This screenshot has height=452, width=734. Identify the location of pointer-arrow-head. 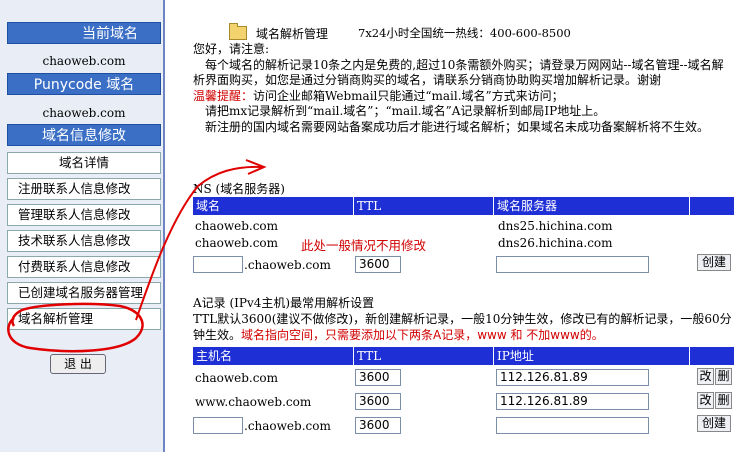
(256, 167).